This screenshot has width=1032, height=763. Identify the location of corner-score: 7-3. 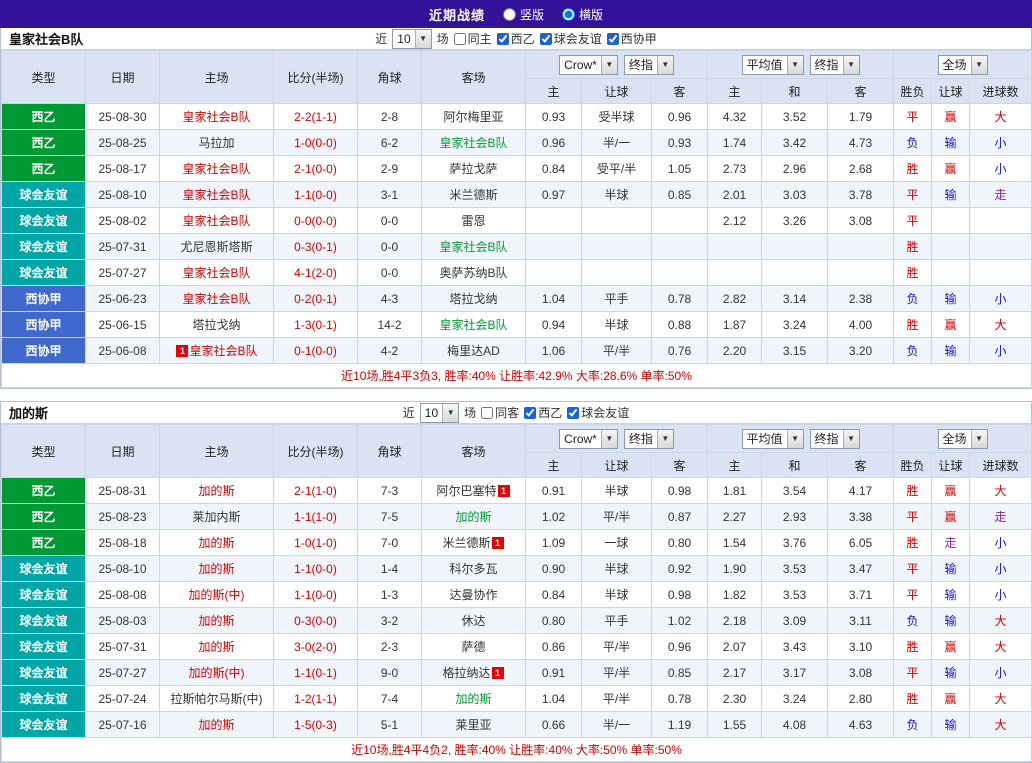
(389, 490).